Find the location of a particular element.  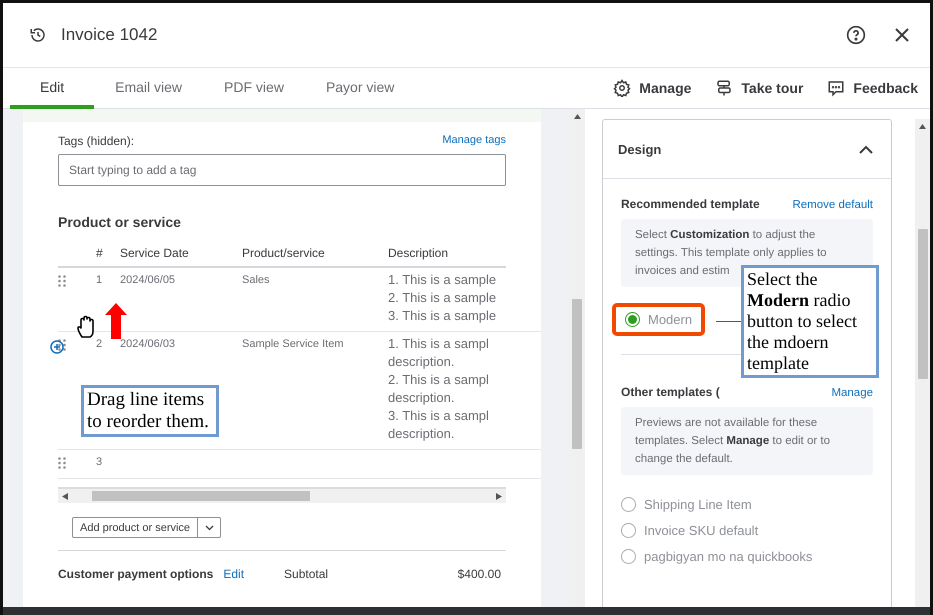

column-header: Description is located at coordinates (419, 253).